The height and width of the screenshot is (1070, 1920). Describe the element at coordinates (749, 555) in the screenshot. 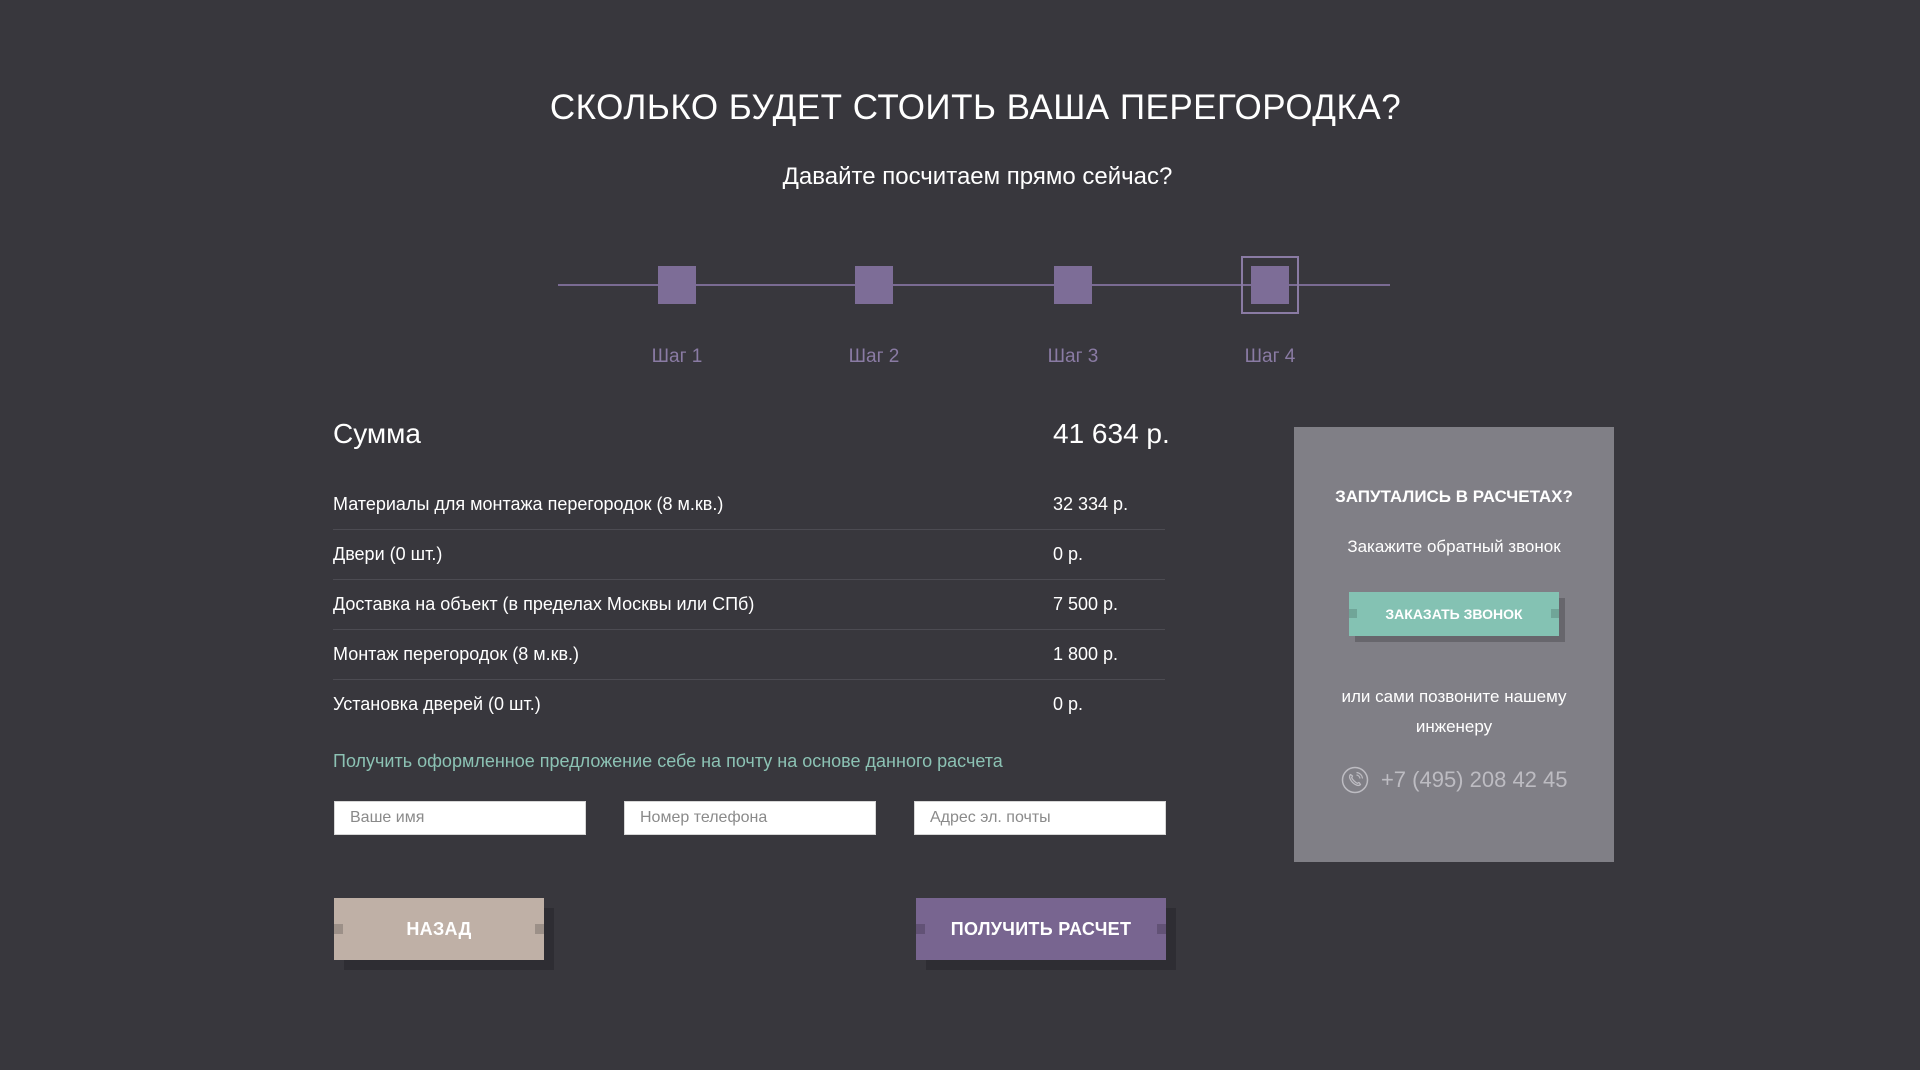

I see `cost-row: Двери (0 шт.) 0 р.` at that location.